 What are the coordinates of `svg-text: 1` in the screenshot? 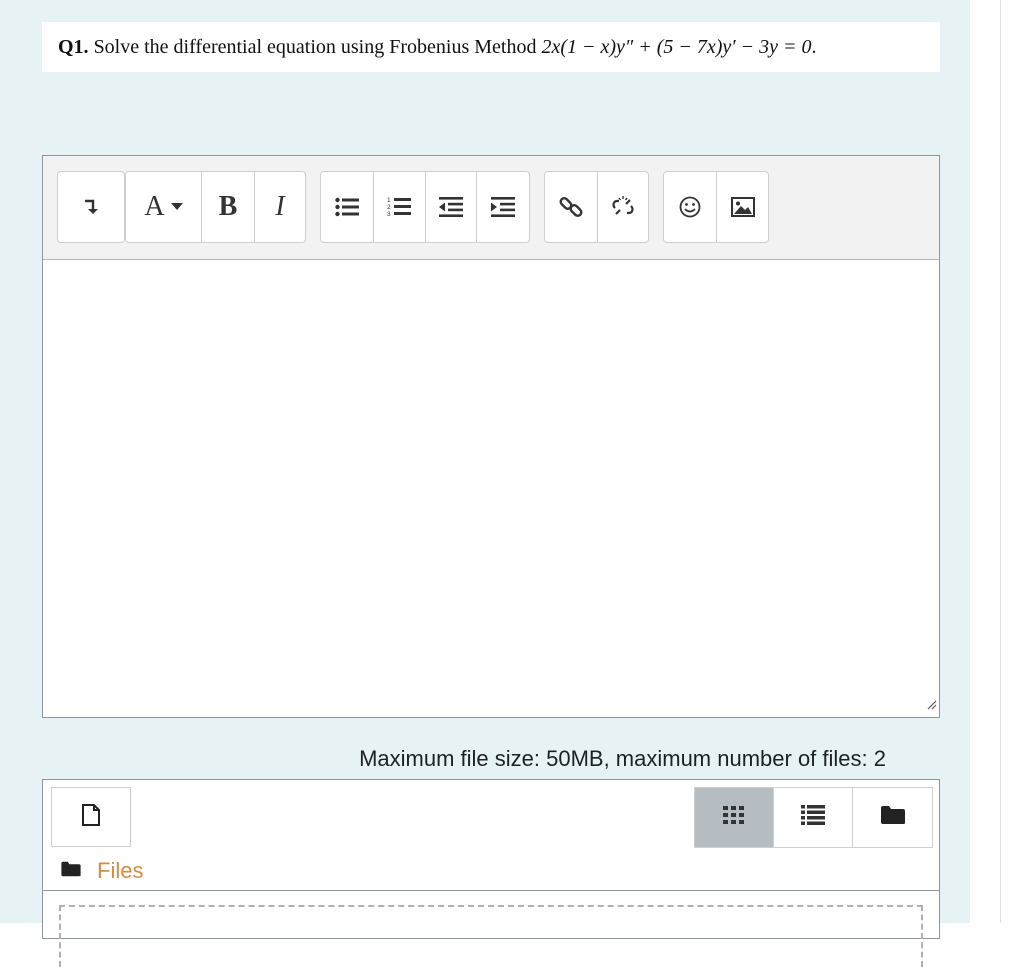 It's located at (389, 200).